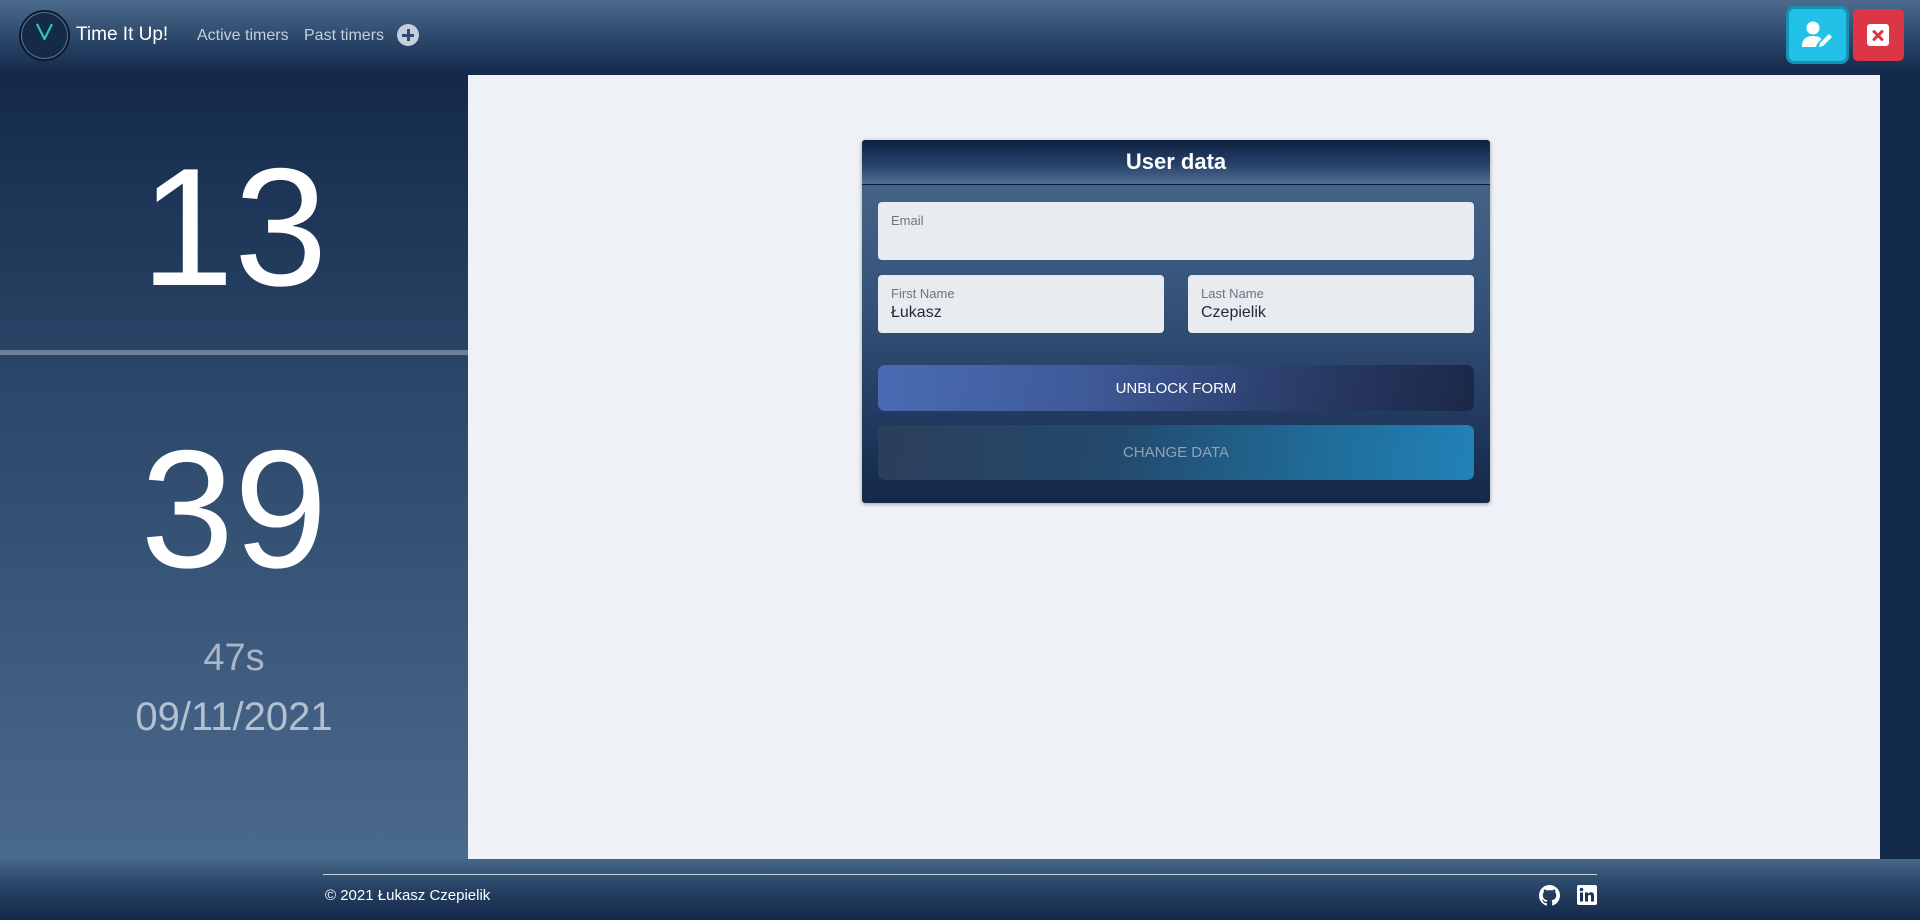 The height and width of the screenshot is (920, 1920). Describe the element at coordinates (1587, 895) in the screenshot. I see `linkedin-icon` at that location.